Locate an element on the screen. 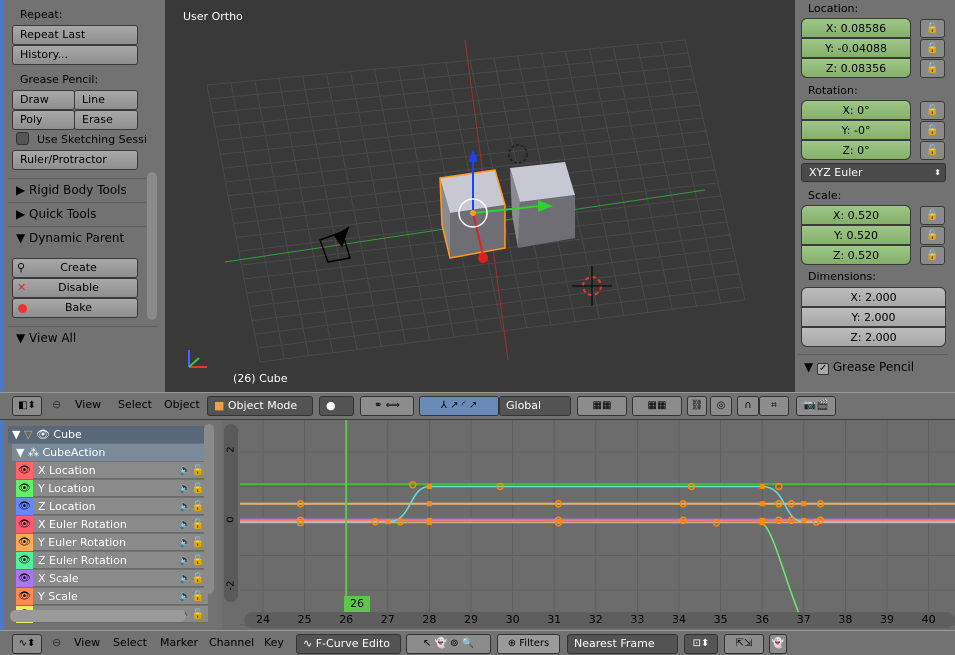 The image size is (955, 655). tool-shelf-scrollbar is located at coordinates (152, 246).